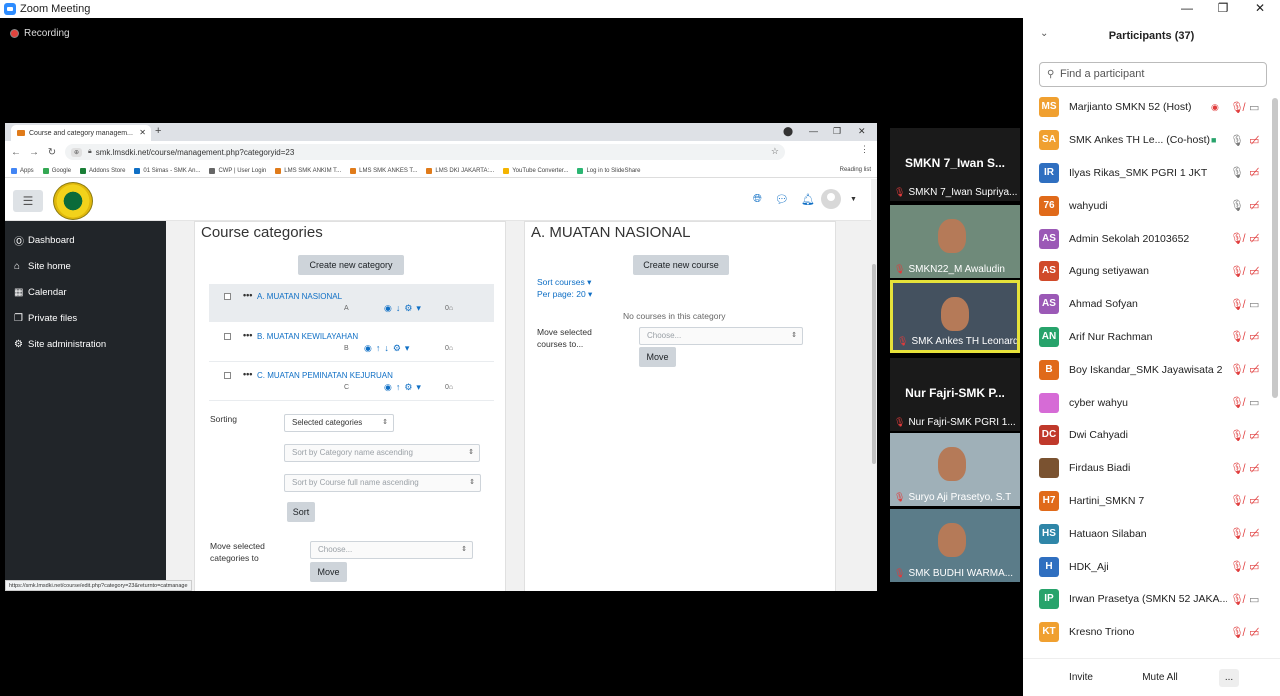  Describe the element at coordinates (351, 343) in the screenshot. I see `category-row: ••• B. MUATAN KEWILAYAHAN B ◉↑↓⚙▾ 0⌂` at that location.